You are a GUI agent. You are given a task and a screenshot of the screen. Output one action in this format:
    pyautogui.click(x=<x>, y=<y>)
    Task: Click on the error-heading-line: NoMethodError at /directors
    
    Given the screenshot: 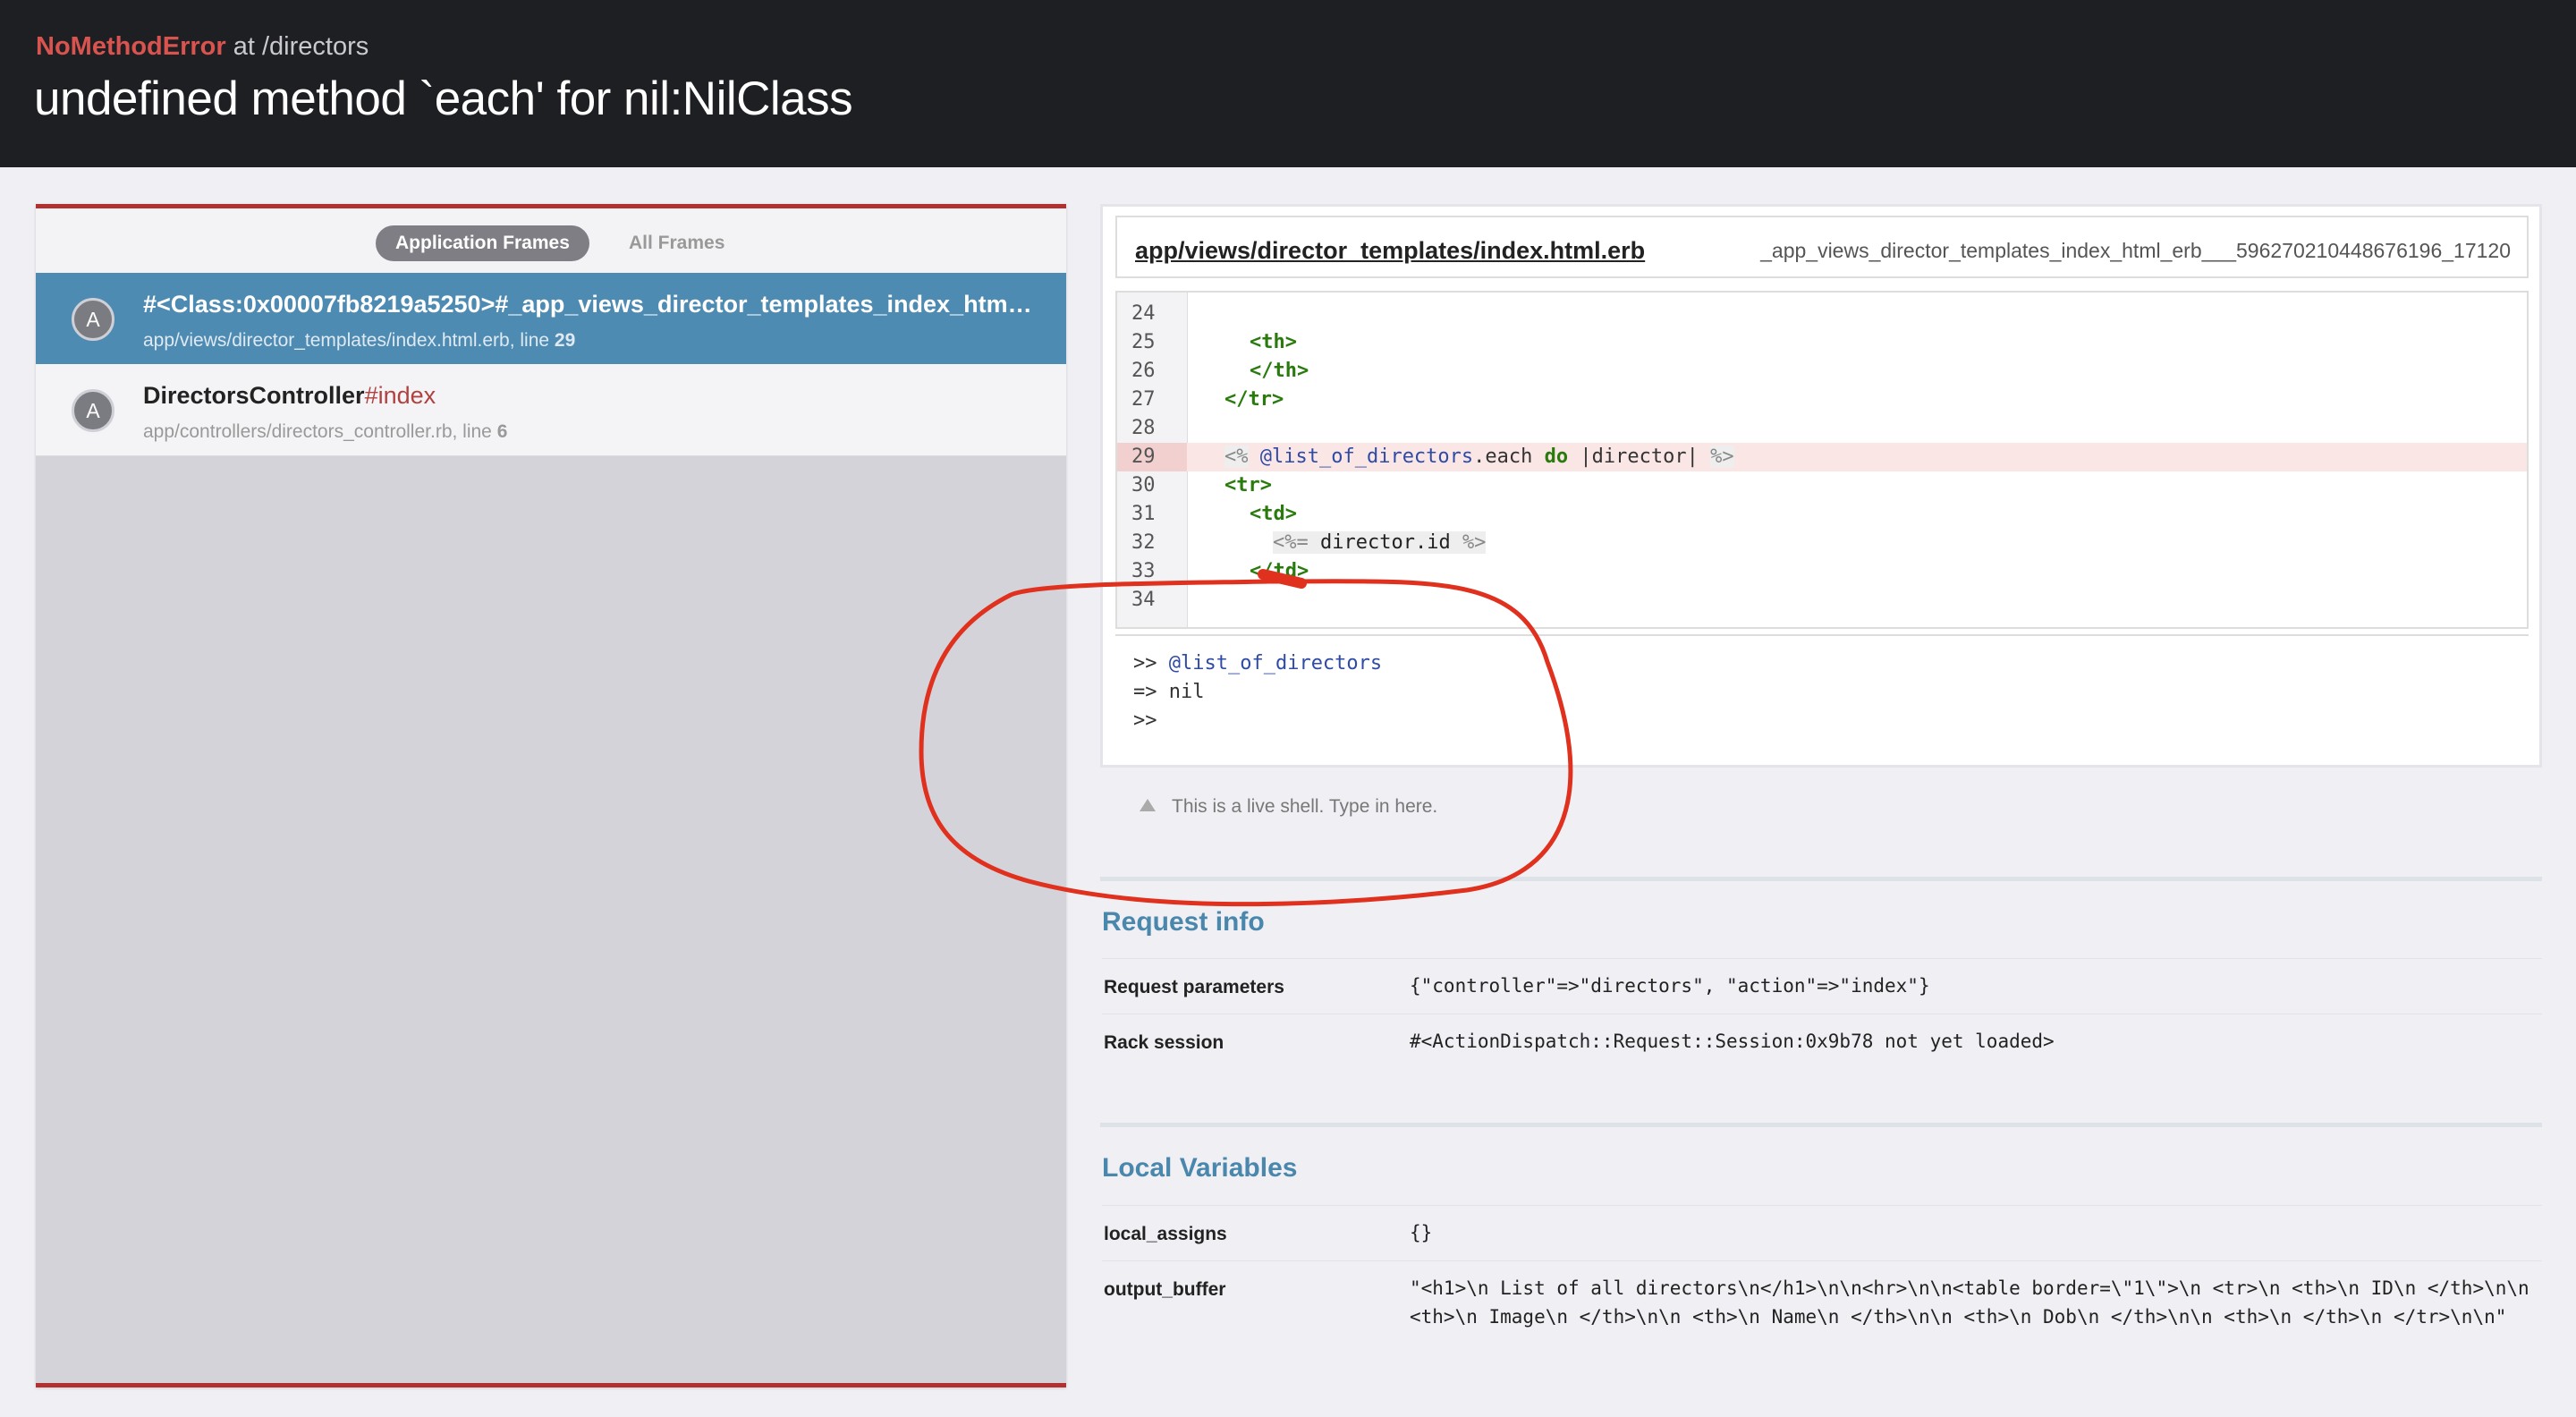 What is the action you would take?
    pyautogui.click(x=202, y=47)
    